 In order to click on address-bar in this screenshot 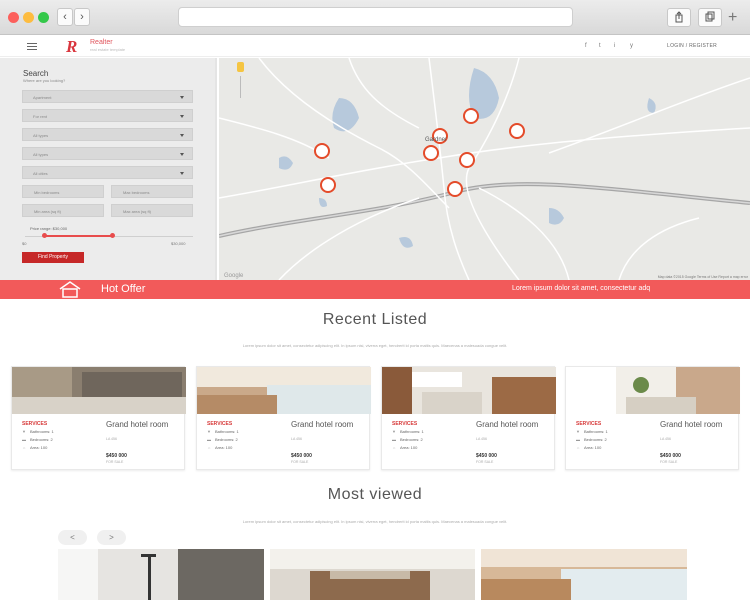, I will do `click(375, 17)`.